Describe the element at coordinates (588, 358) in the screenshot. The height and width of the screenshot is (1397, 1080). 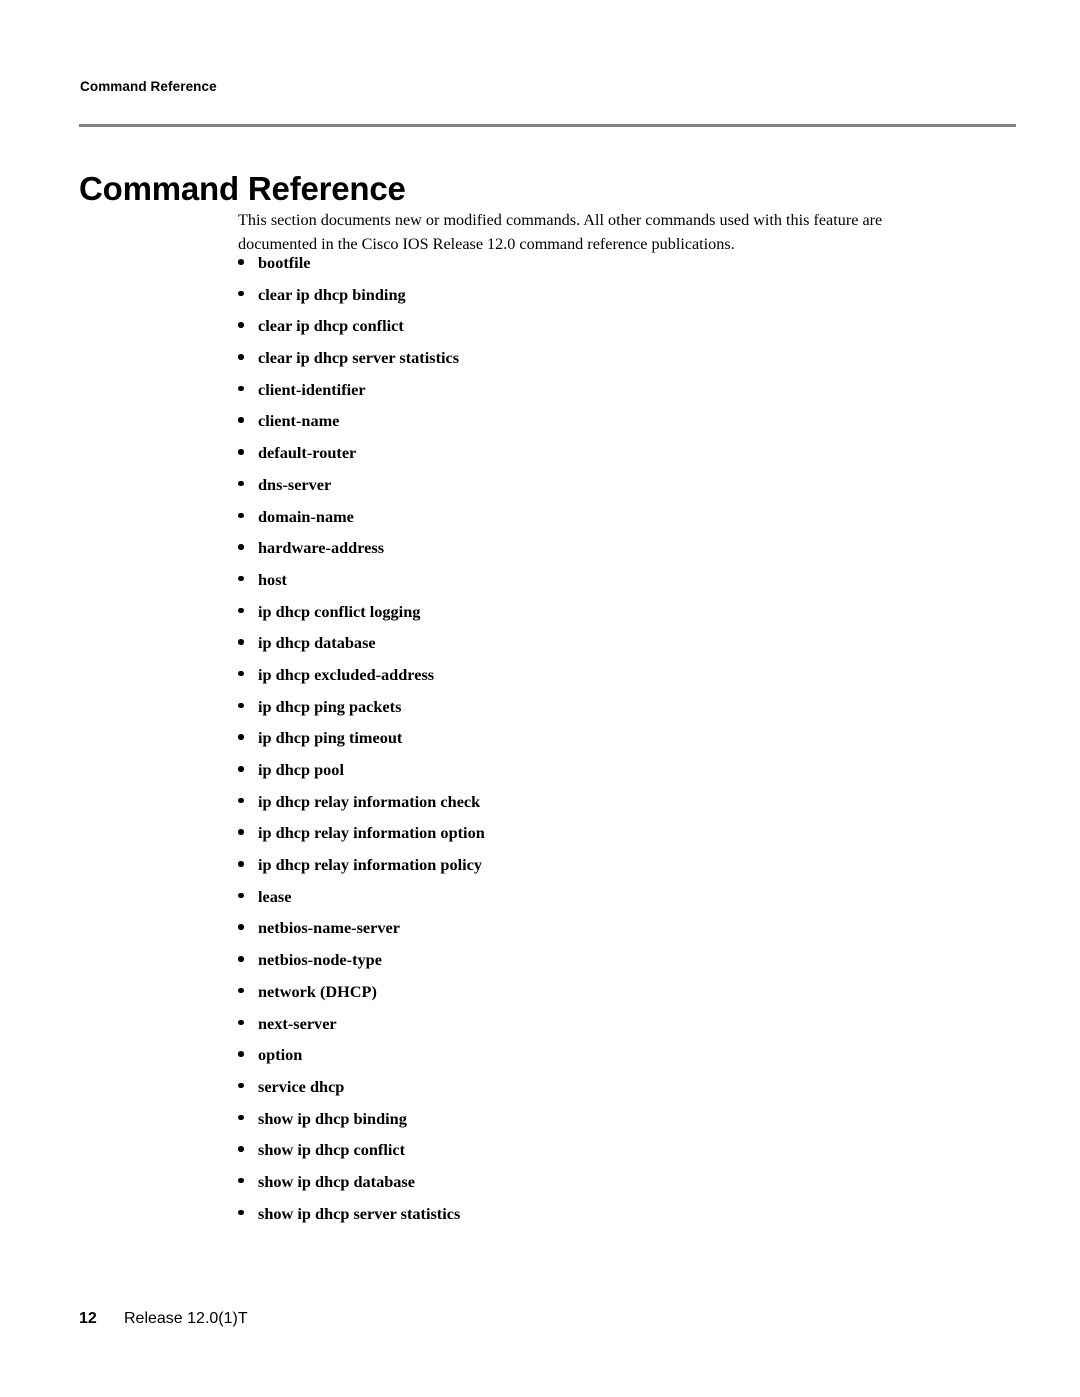
I see `command-list-item: clear ip dhcp server statistics` at that location.